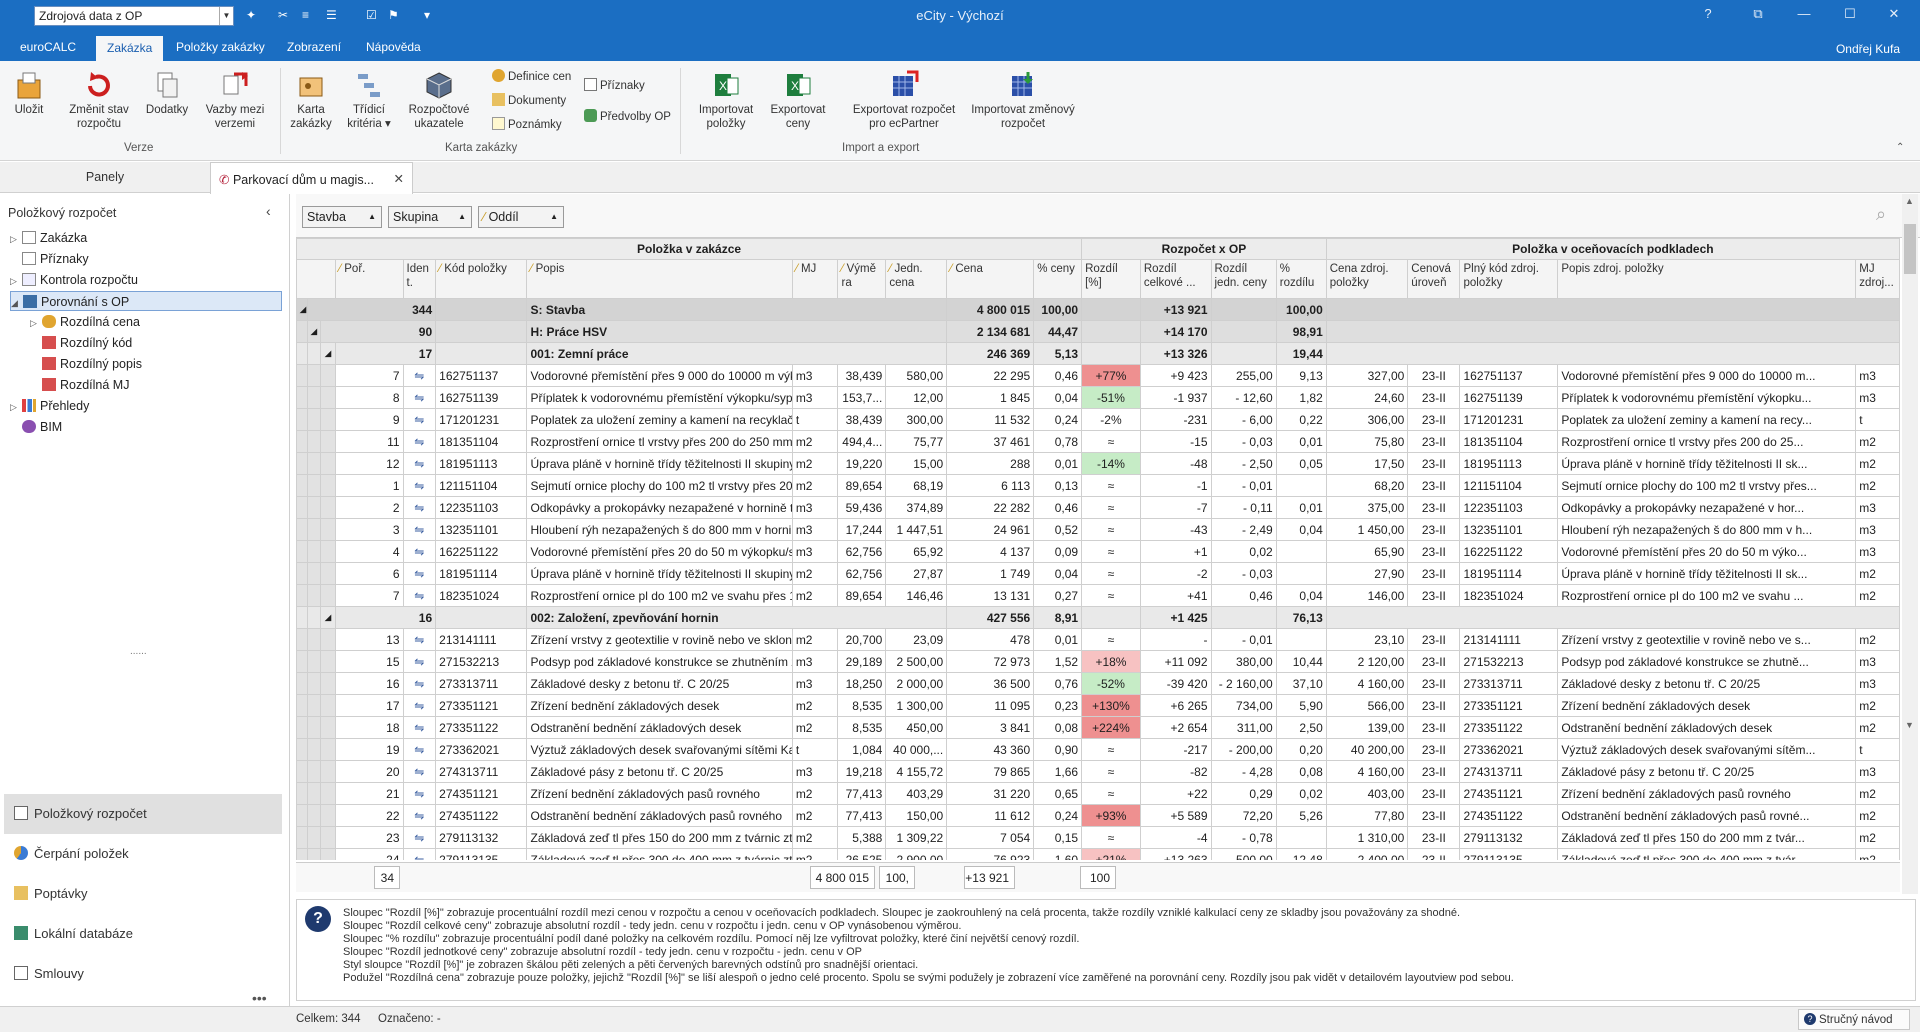 Image resolution: width=1920 pixels, height=1032 pixels. What do you see at coordinates (529, 101) in the screenshot?
I see `documents-button: Dokumenty` at bounding box center [529, 101].